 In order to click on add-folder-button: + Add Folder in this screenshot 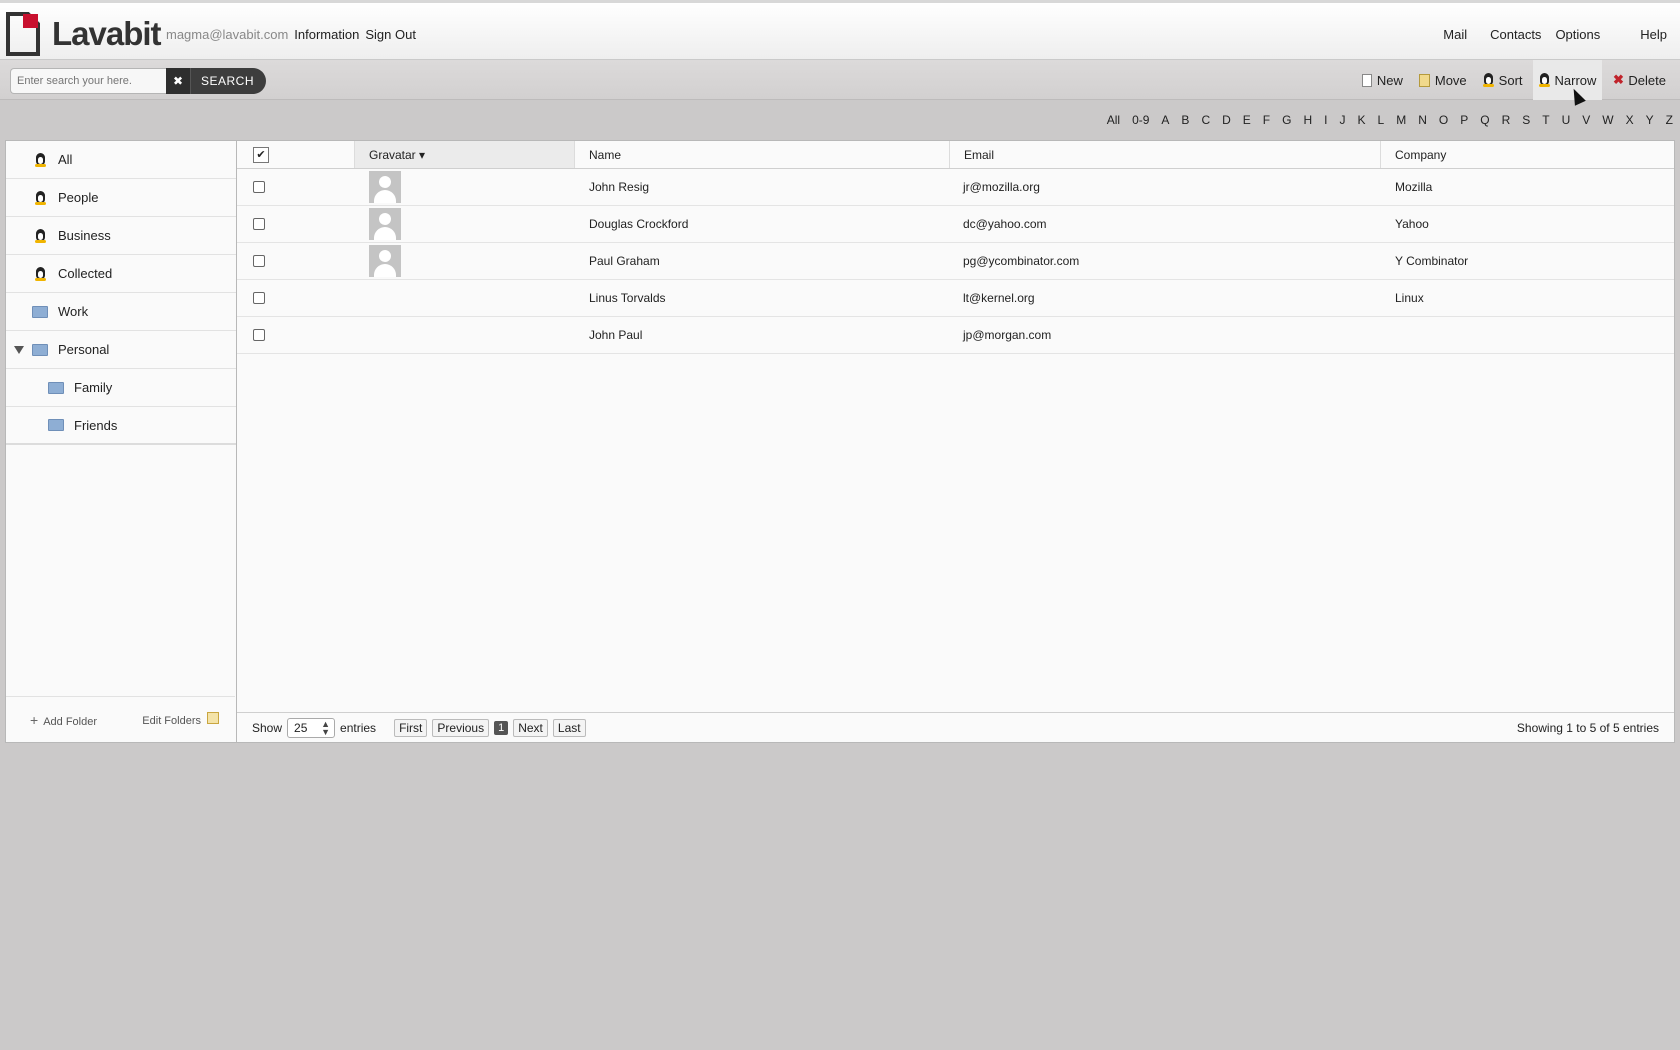, I will do `click(63, 720)`.